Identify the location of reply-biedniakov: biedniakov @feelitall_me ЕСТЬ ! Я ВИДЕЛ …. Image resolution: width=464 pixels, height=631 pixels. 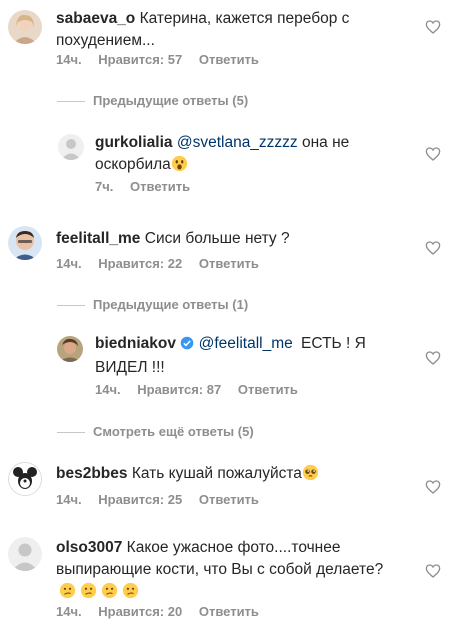
(255, 356).